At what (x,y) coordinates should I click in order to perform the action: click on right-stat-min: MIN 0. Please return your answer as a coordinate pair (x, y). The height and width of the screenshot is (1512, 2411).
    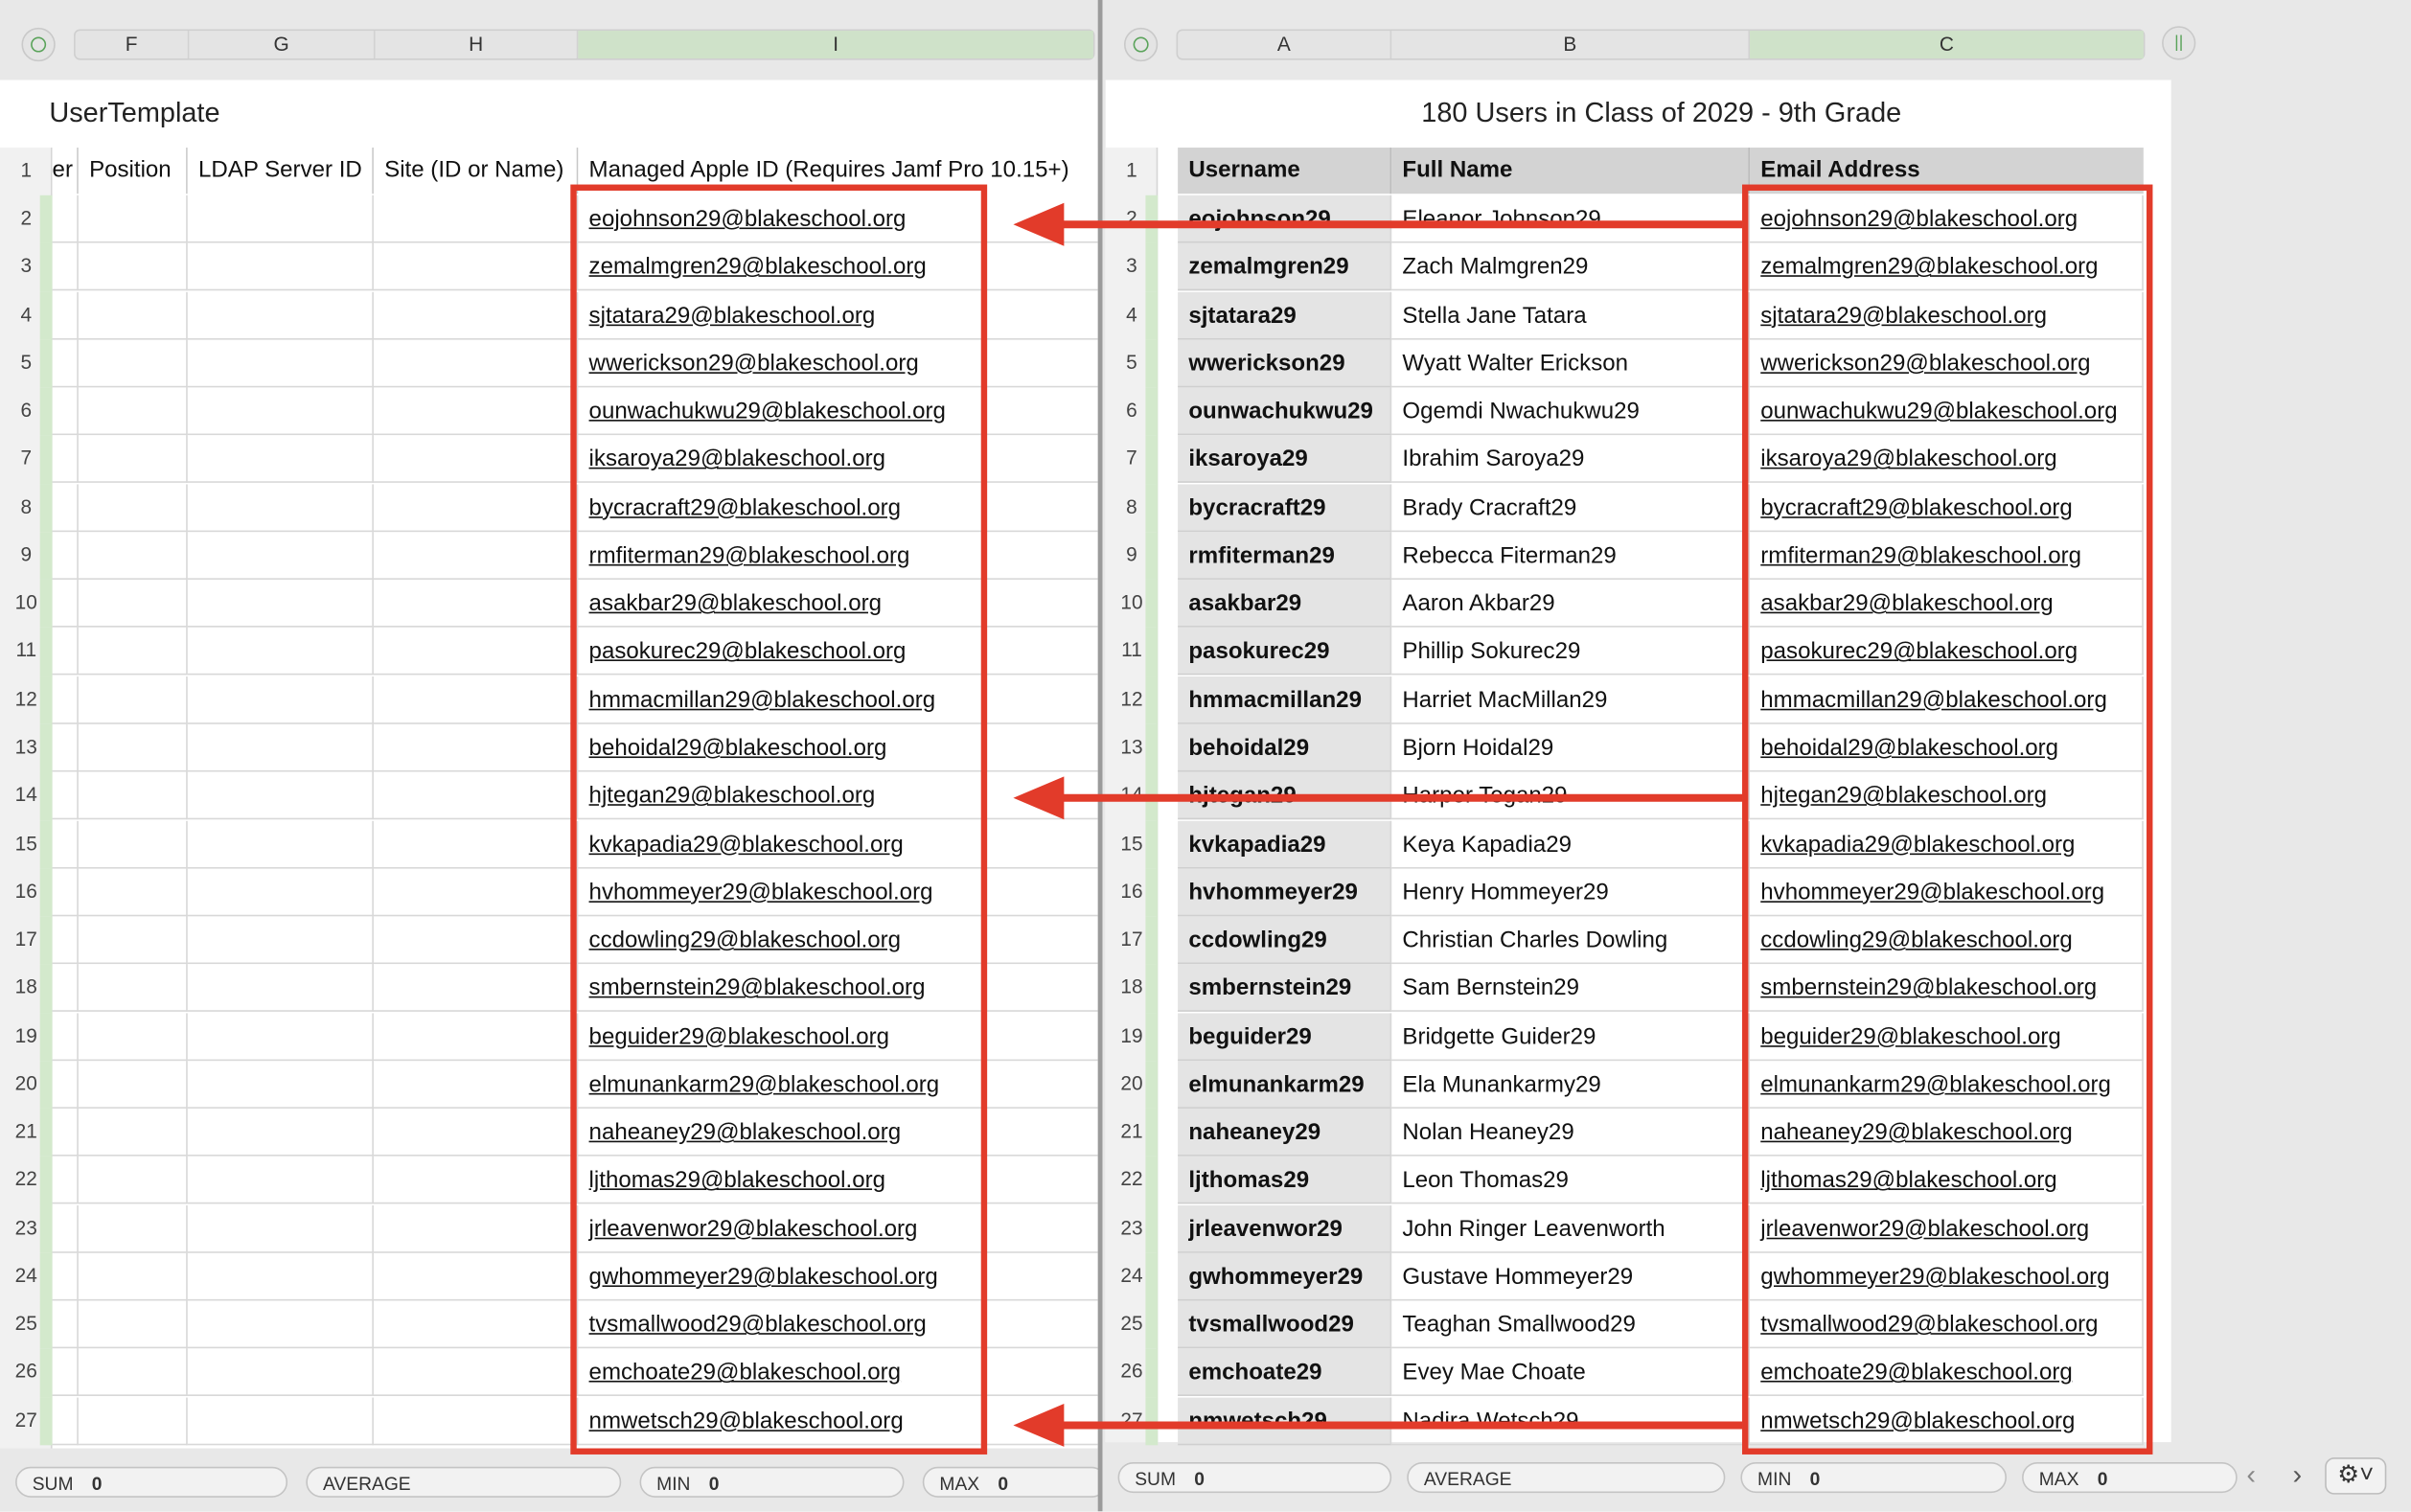
    Looking at the image, I should click on (1874, 1477).